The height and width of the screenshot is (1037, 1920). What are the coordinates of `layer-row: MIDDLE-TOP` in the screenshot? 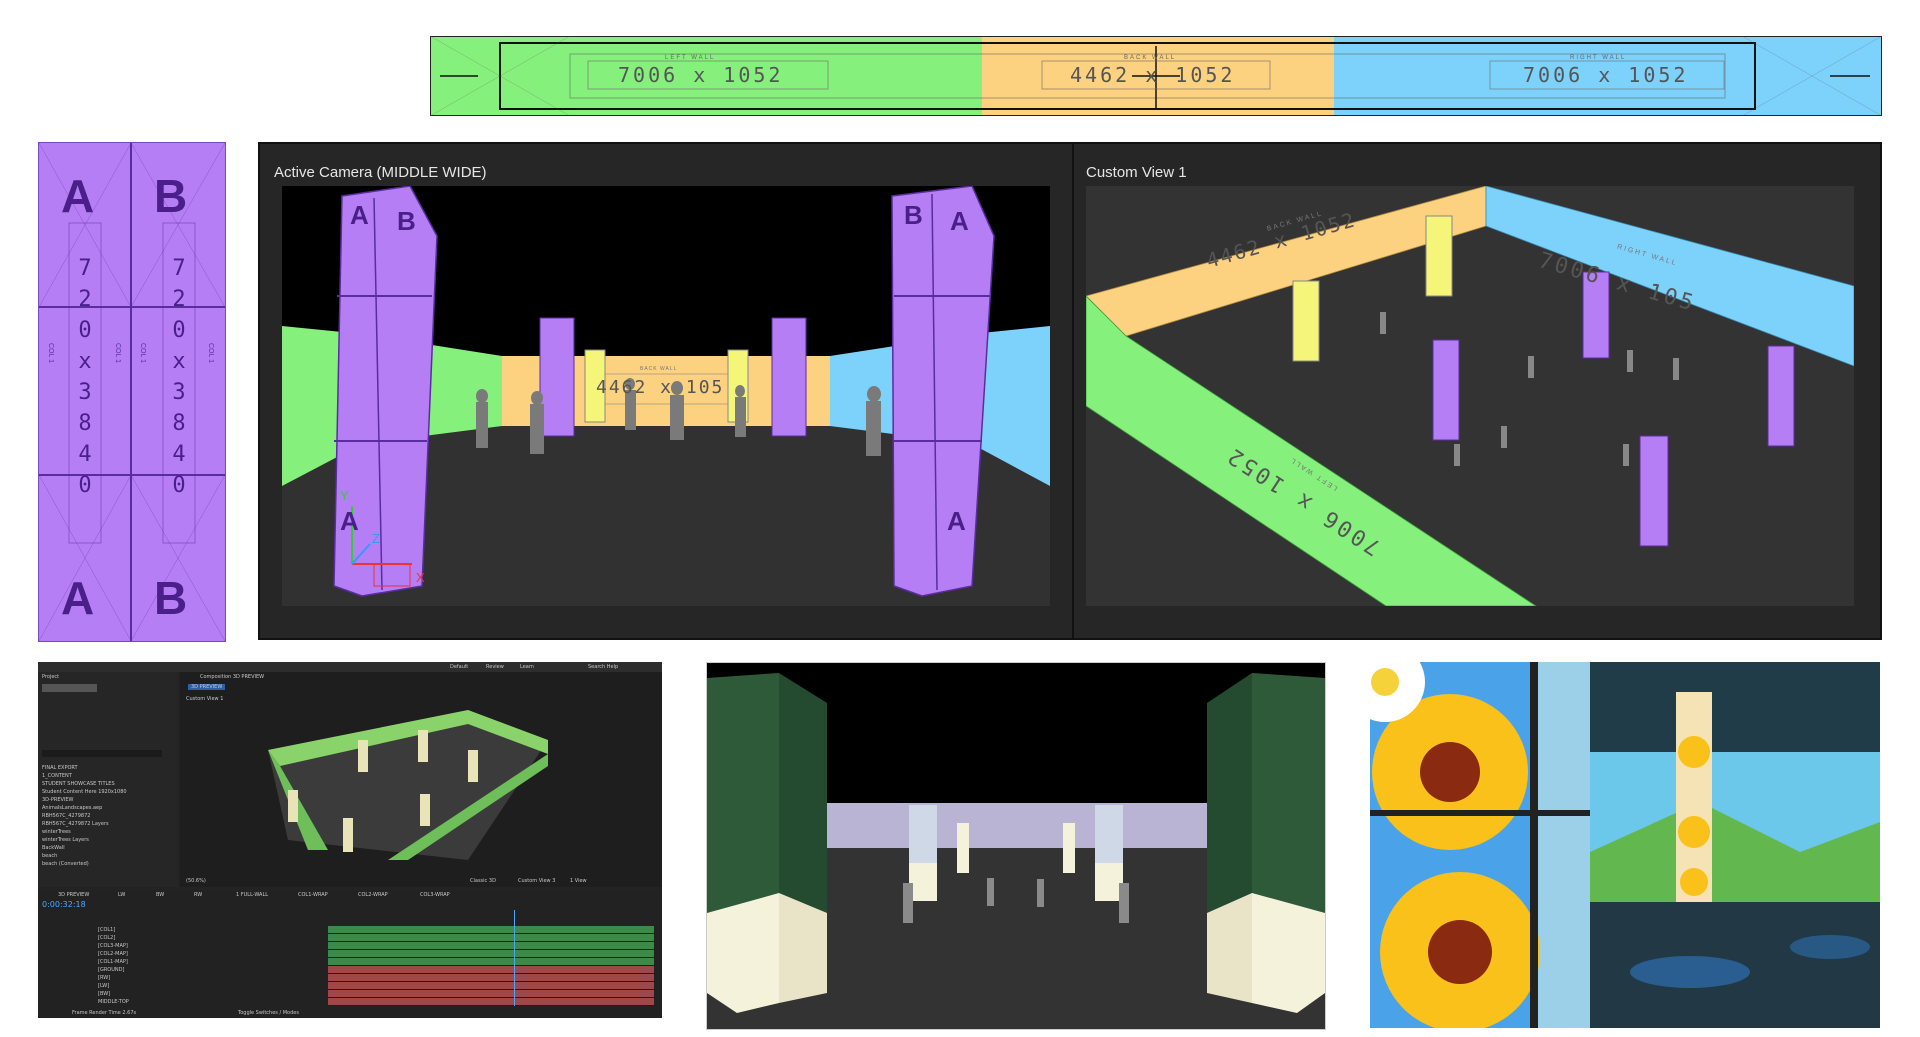 It's located at (173, 1002).